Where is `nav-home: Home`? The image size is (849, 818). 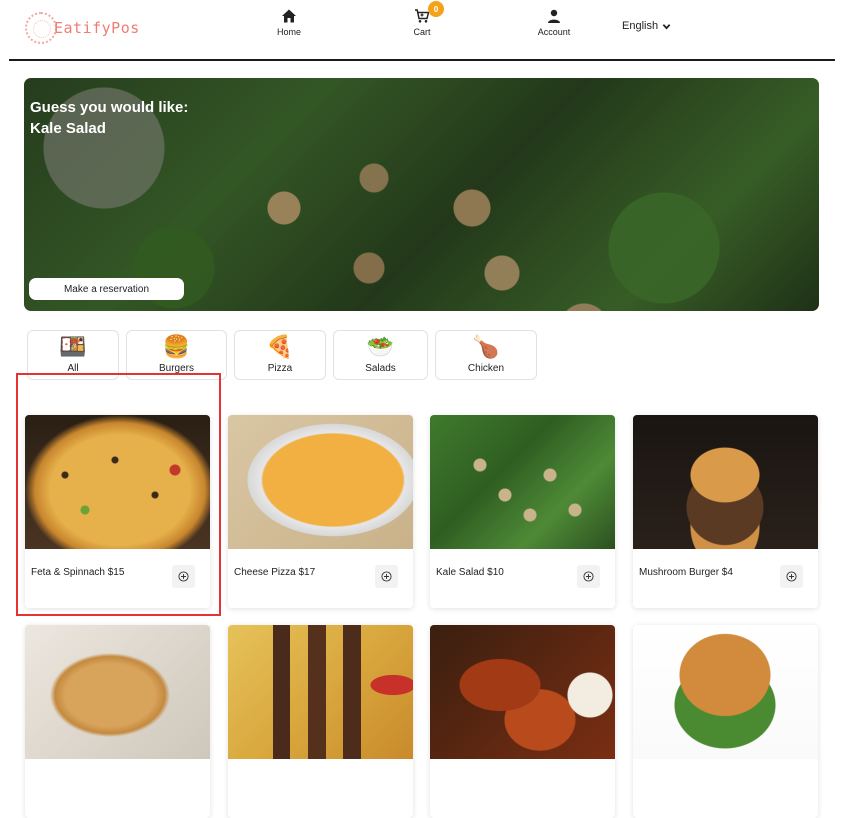 nav-home: Home is located at coordinates (289, 22).